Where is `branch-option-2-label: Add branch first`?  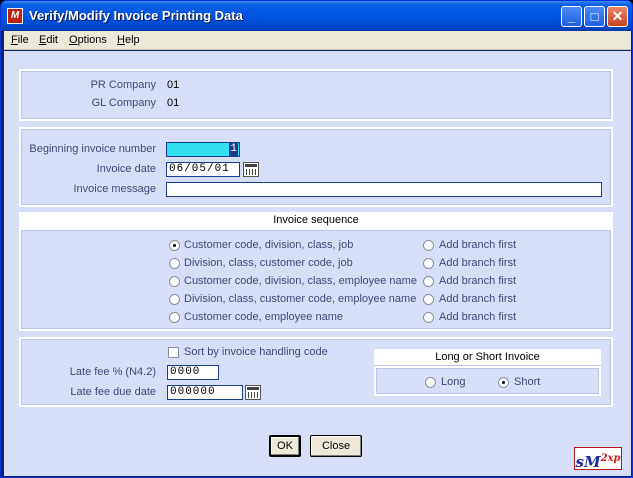 branch-option-2-label: Add branch first is located at coordinates (477, 263).